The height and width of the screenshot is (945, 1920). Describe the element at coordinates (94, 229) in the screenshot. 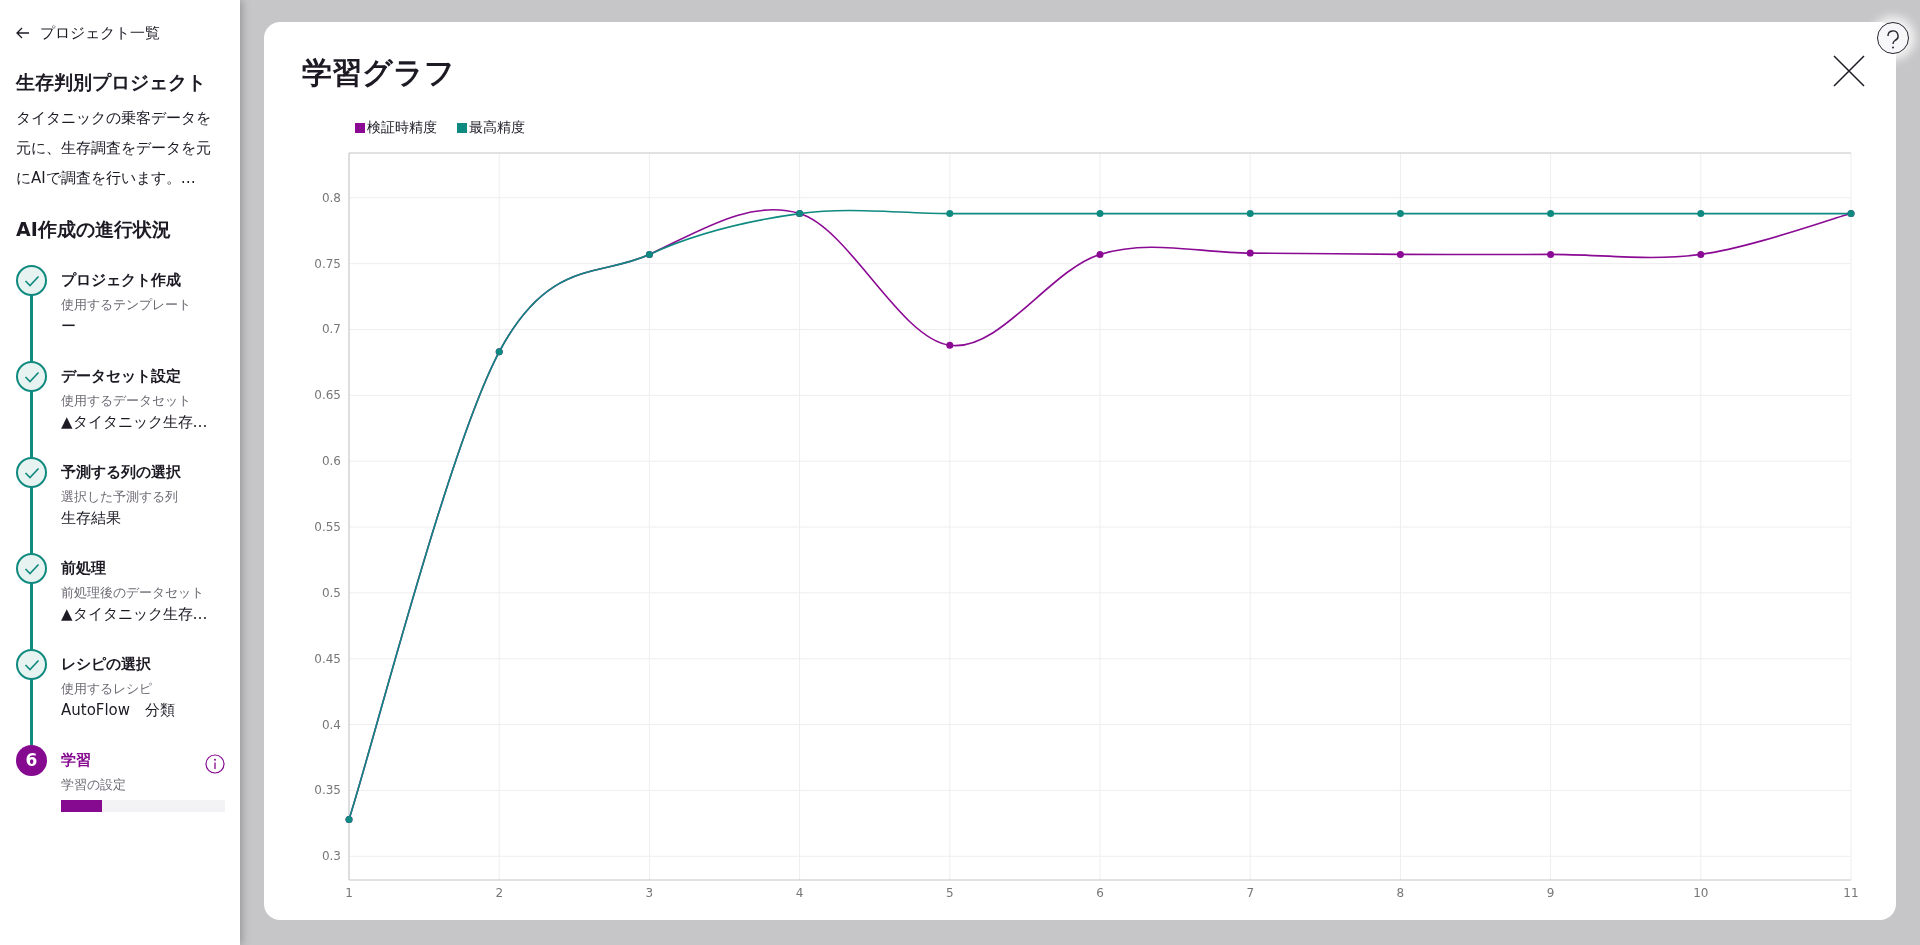

I see `section-heading: AI作成の進行状況` at that location.